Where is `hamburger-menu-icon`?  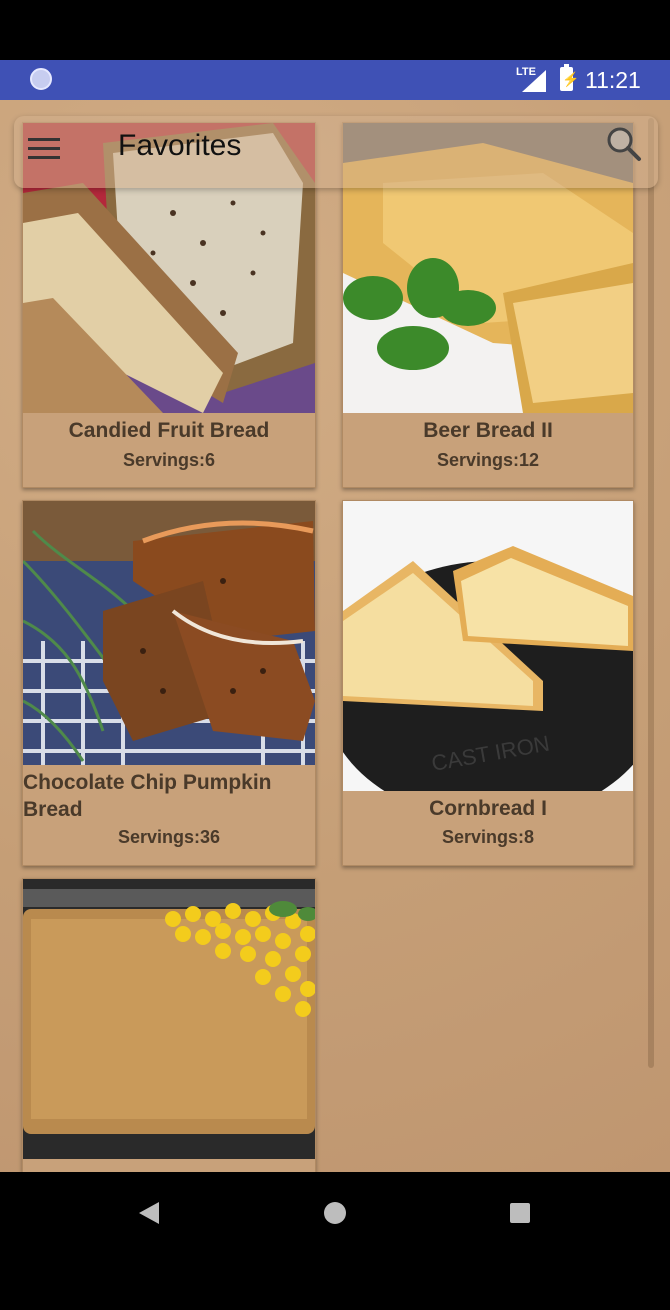
hamburger-menu-icon is located at coordinates (44, 150).